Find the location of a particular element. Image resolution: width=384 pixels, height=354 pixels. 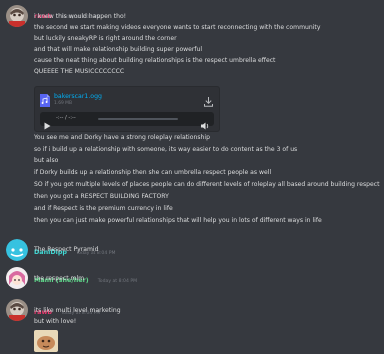

file-size: 1.69 MB is located at coordinates (63, 103).